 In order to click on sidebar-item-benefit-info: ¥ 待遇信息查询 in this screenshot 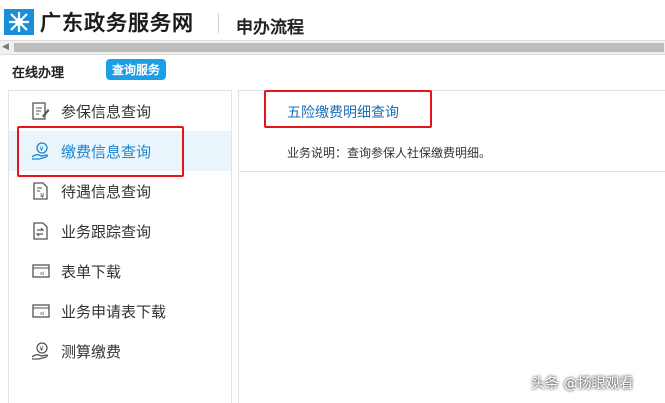, I will do `click(120, 191)`.